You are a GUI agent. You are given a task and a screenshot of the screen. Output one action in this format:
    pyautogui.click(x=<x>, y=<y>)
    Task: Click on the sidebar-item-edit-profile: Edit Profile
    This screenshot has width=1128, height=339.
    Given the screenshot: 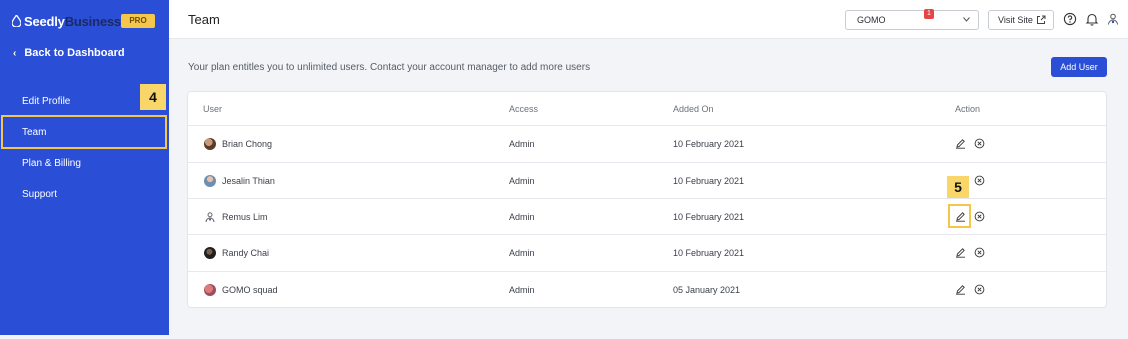 What is the action you would take?
    pyautogui.click(x=46, y=101)
    